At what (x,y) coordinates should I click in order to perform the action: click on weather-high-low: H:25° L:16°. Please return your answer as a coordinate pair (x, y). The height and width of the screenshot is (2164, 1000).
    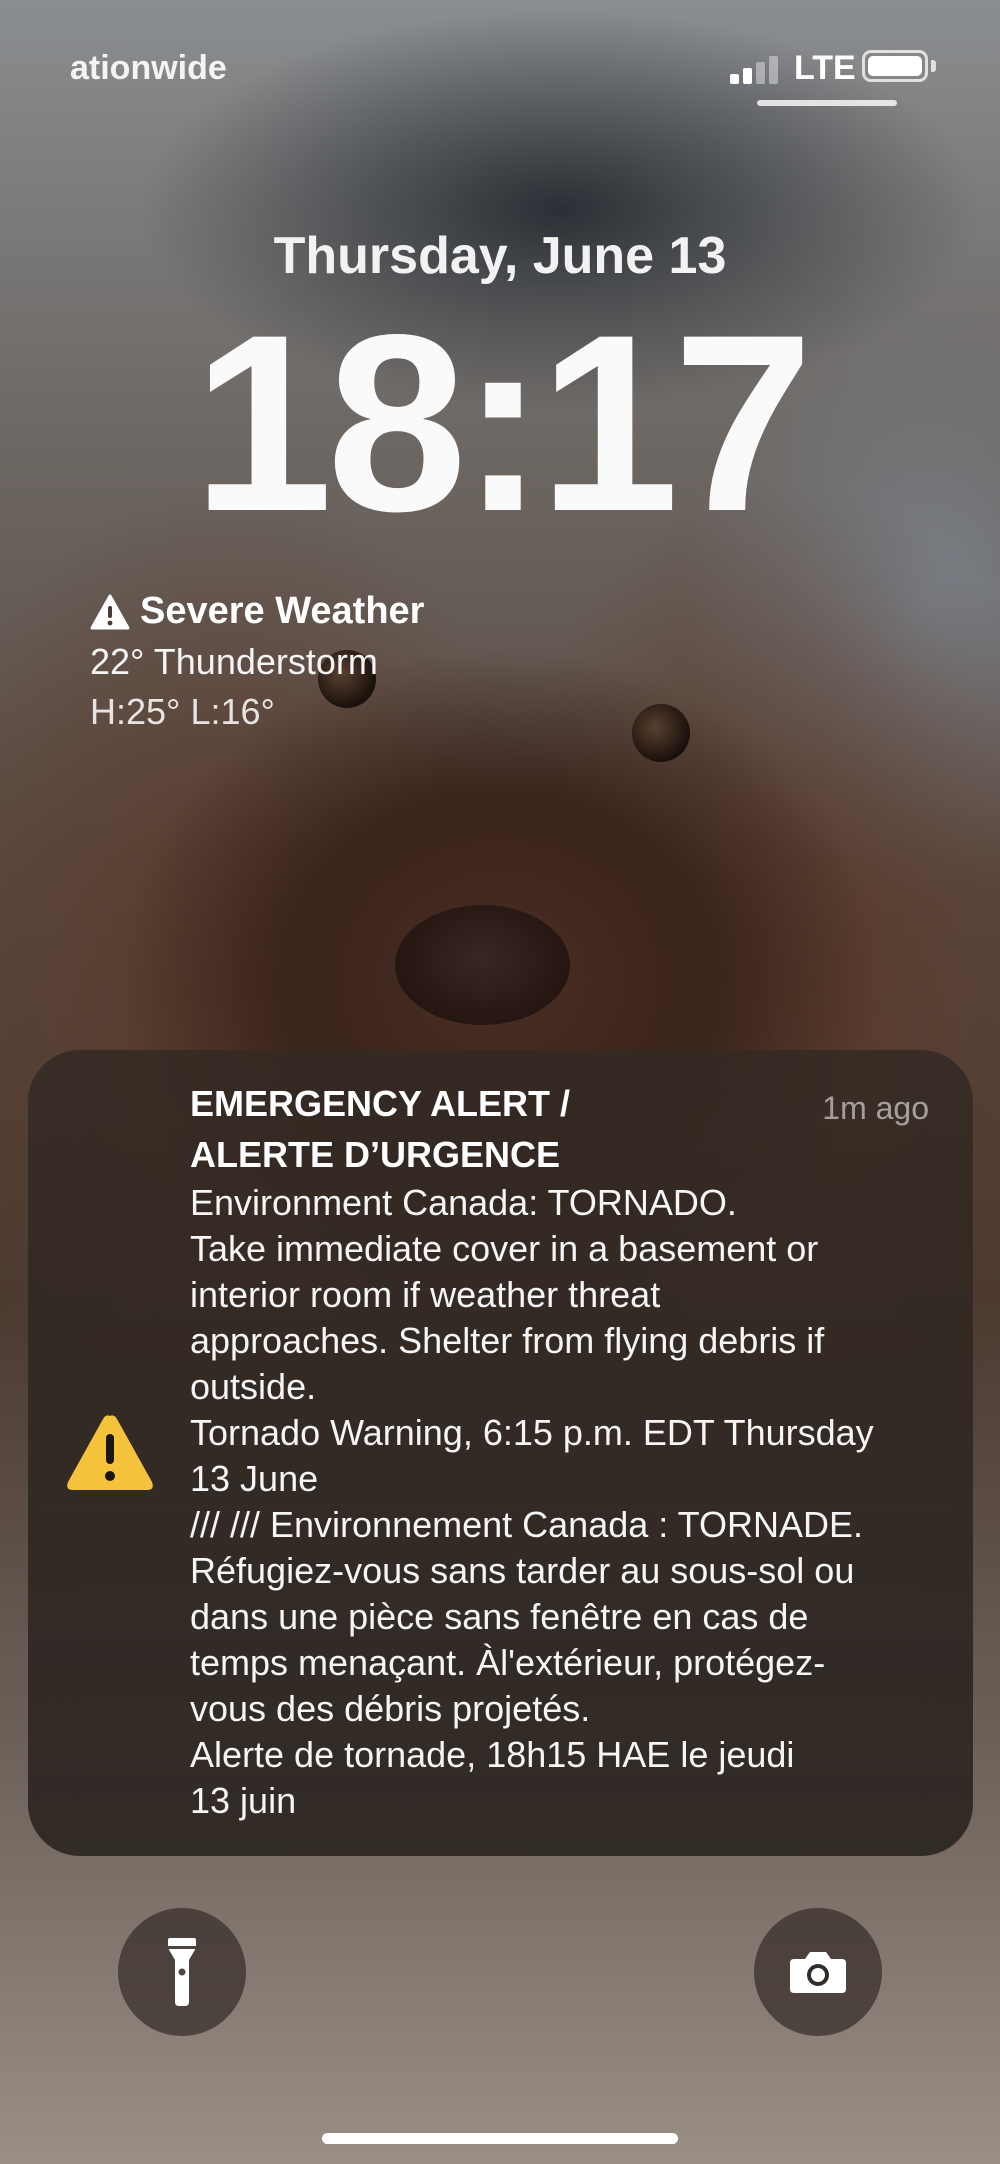
    Looking at the image, I should click on (182, 711).